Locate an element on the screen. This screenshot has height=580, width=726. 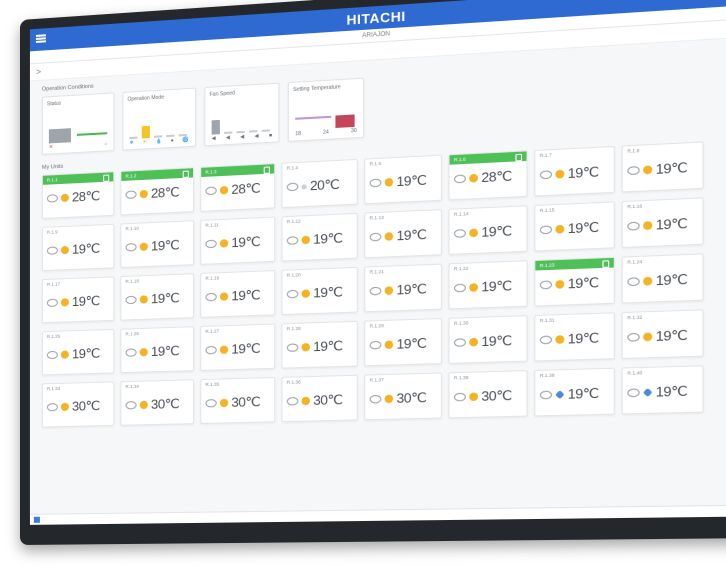
unit-card: R.1.40 19℃ is located at coordinates (662, 390).